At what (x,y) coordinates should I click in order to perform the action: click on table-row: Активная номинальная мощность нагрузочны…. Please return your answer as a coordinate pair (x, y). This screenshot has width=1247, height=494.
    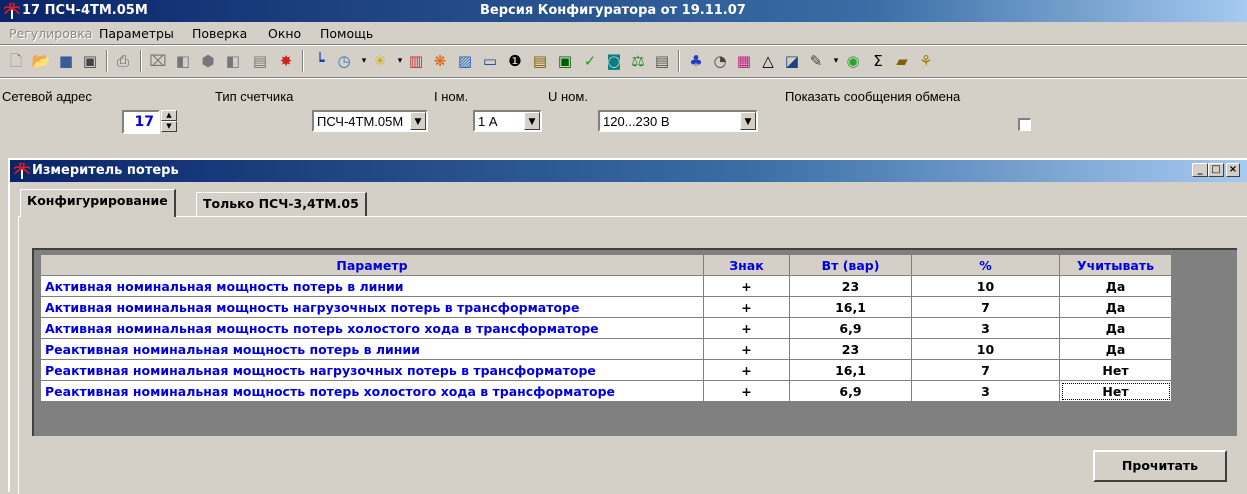
    Looking at the image, I should click on (606, 307).